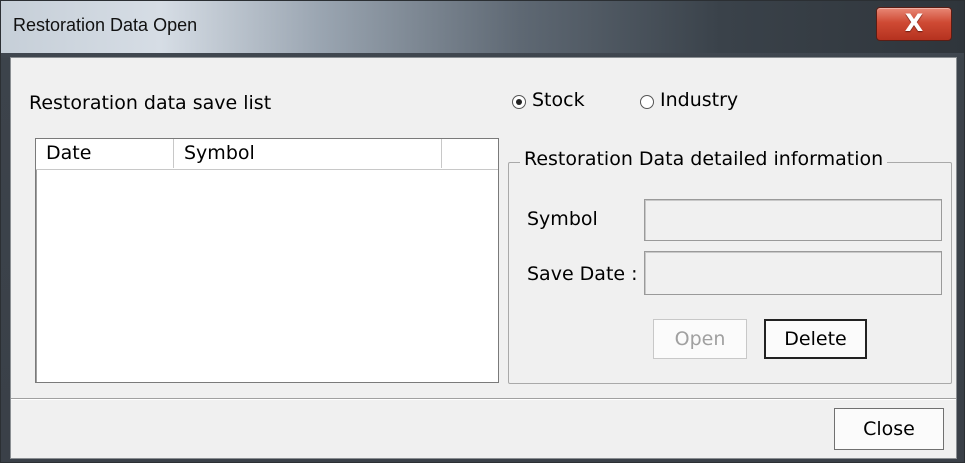 This screenshot has height=463, width=965. I want to click on list-header: Date Symbol, so click(267, 154).